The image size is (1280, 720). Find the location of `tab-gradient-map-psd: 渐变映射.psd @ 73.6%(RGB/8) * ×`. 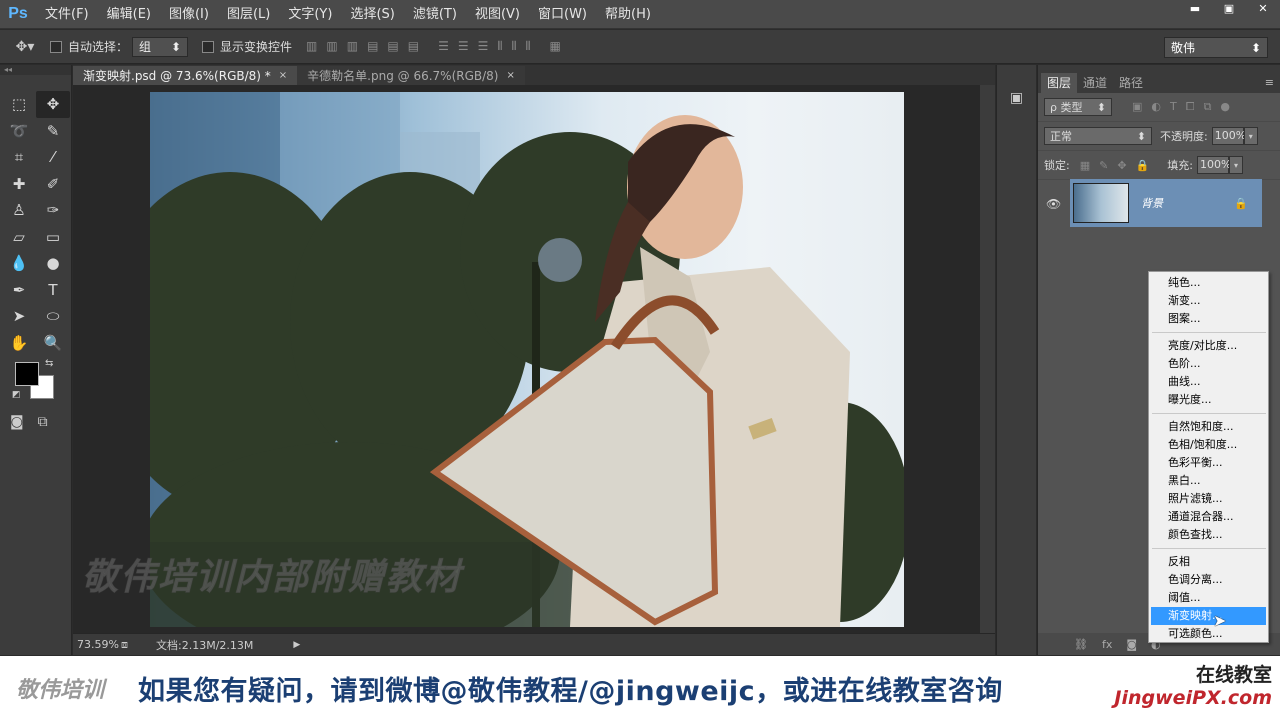

tab-gradient-map-psd: 渐变映射.psd @ 73.6%(RGB/8) * × is located at coordinates (185, 75).